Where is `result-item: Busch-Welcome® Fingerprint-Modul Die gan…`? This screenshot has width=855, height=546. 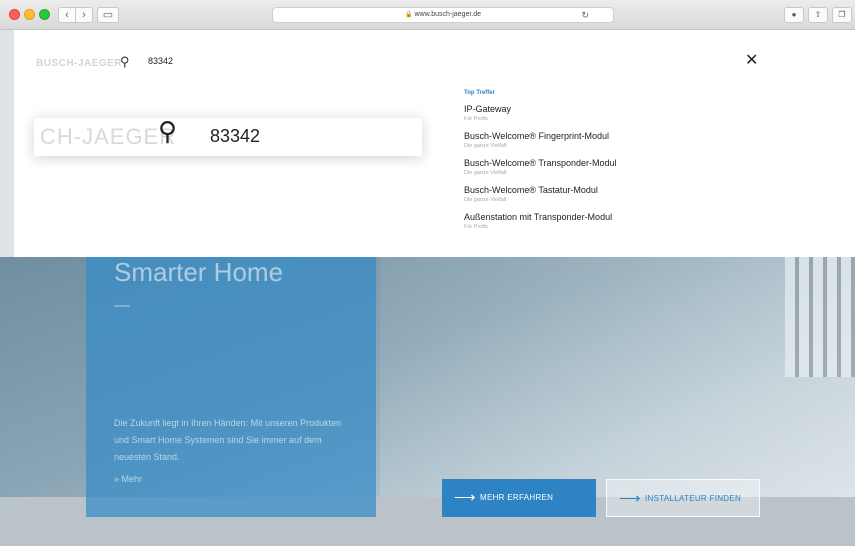 result-item: Busch-Welcome® Fingerprint-Modul Die gan… is located at coordinates (614, 140).